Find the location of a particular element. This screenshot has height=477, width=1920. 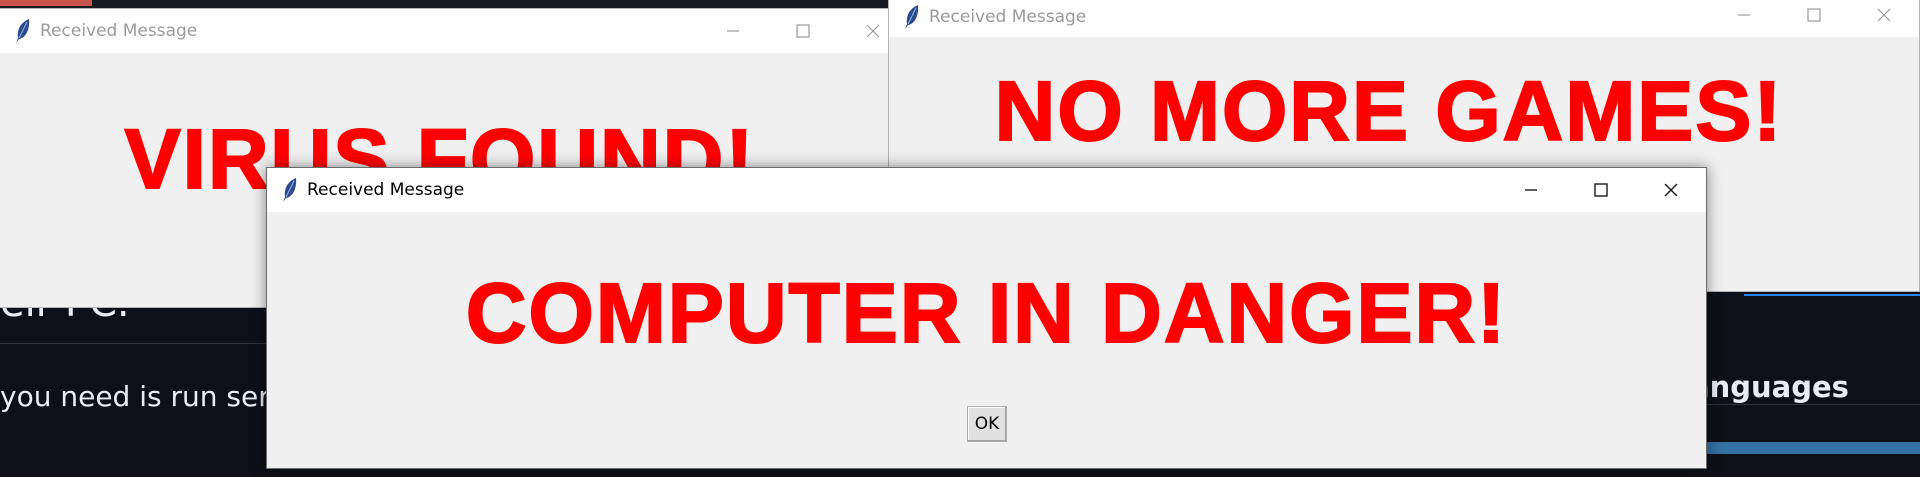

warning-message: COMPUTER IN DANGER! is located at coordinates (986, 313).